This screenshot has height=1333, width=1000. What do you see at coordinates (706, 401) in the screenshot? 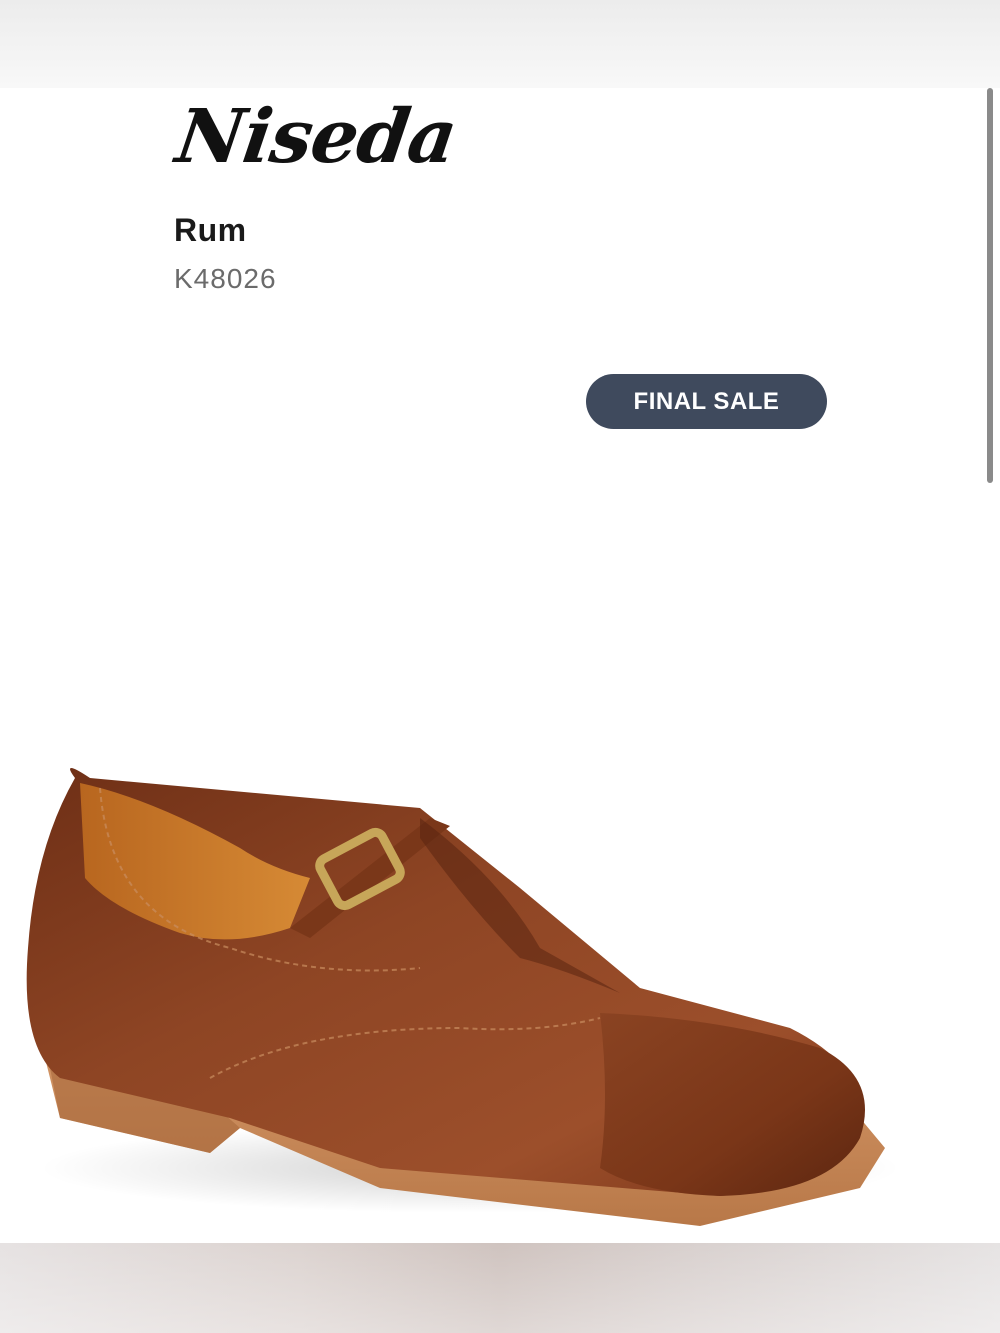
I see `final-sale-badge: FINAL SALE` at bounding box center [706, 401].